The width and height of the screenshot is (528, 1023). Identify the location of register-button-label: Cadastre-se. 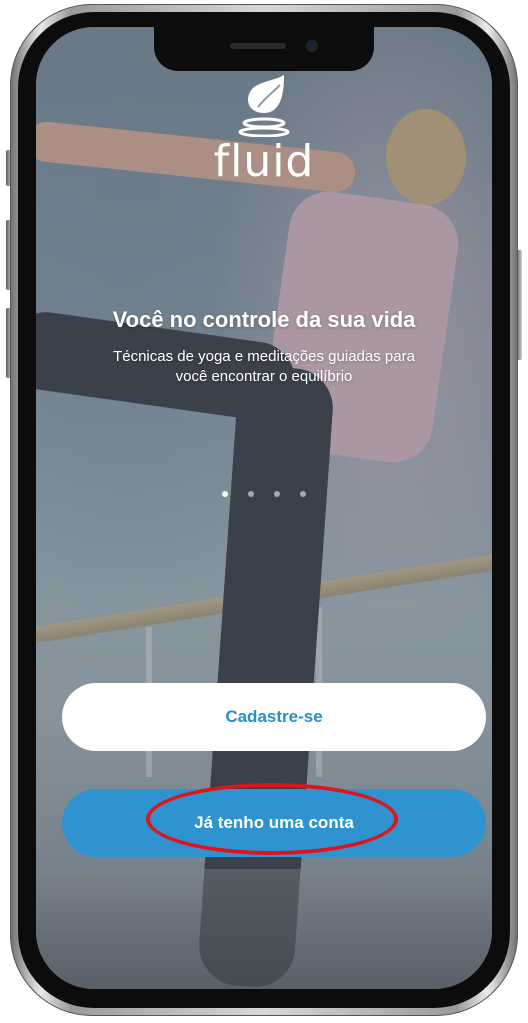
(274, 716).